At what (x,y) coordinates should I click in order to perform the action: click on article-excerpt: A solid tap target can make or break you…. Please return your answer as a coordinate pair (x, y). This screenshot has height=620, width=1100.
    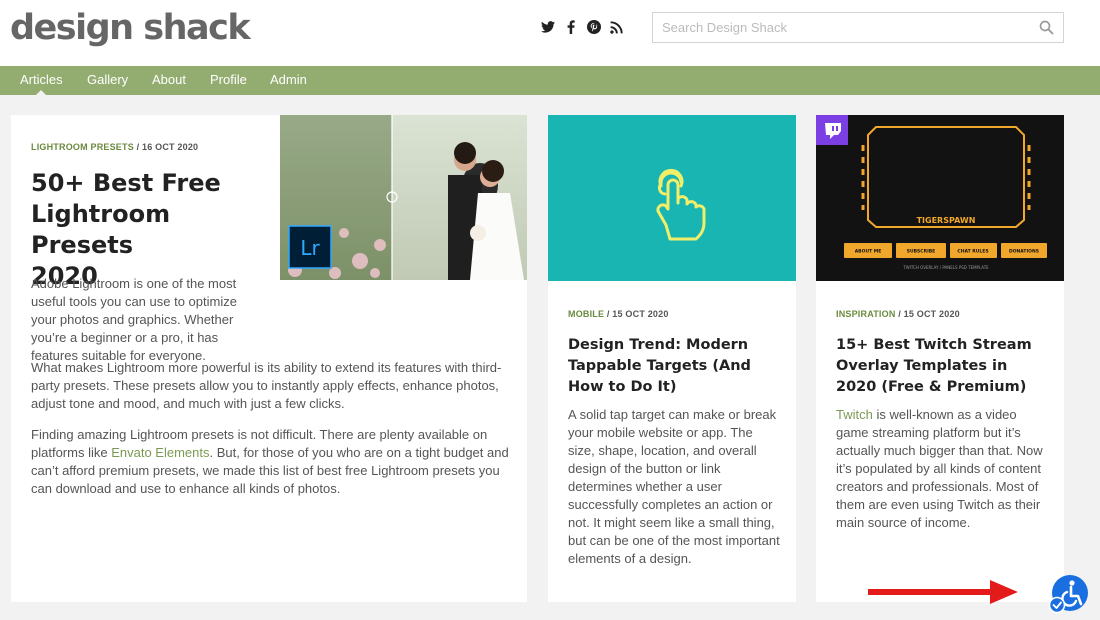
    Looking at the image, I should click on (674, 486).